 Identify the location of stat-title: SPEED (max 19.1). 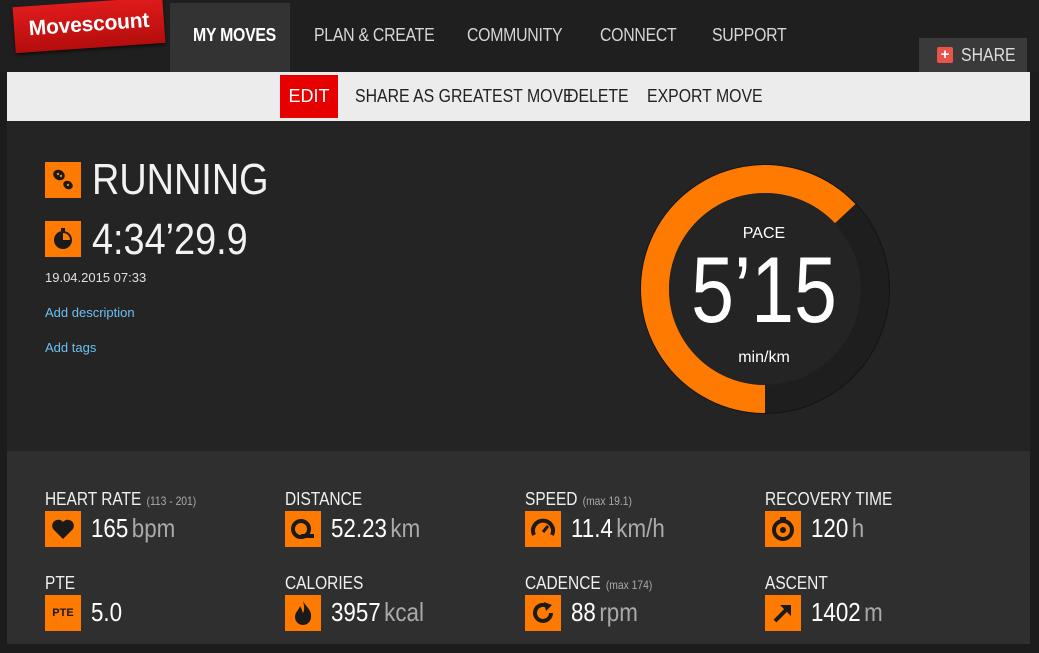
(578, 499).